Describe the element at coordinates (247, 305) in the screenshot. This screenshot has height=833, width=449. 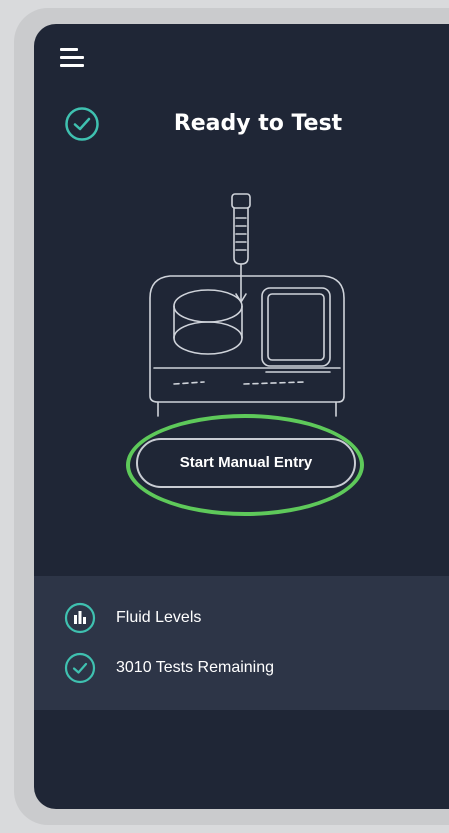
I see `analyzer-device-illustration` at that location.